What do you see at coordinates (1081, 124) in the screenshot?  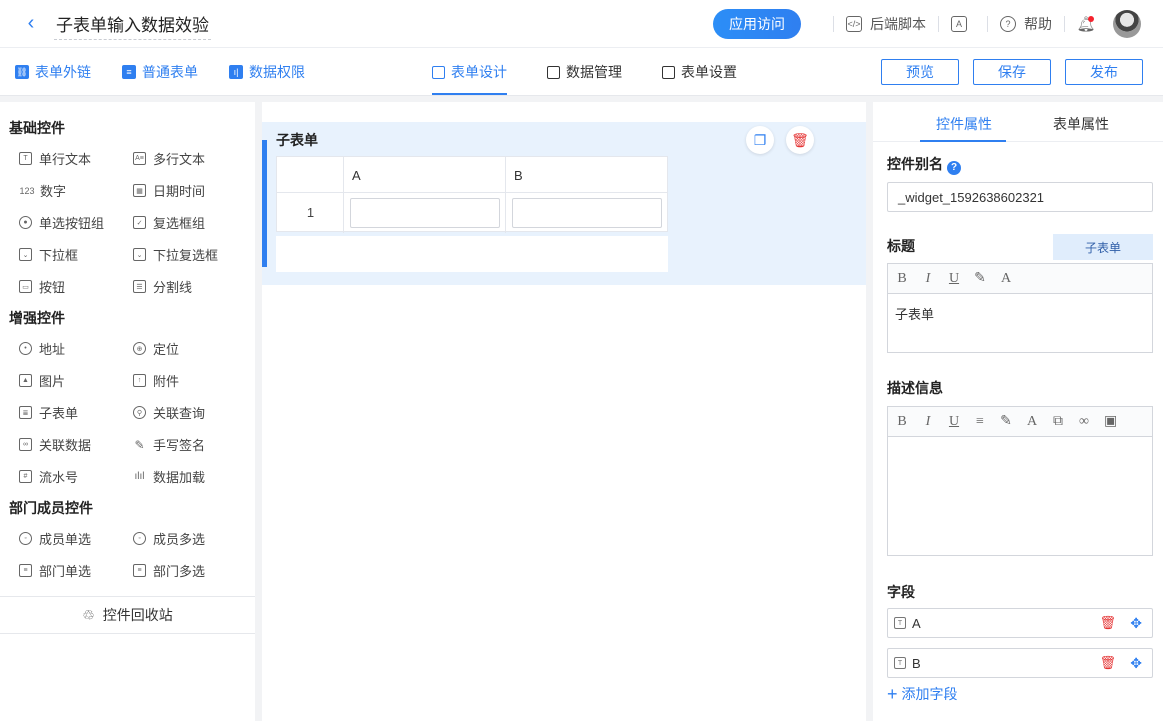 I see `tab-form-properties: 表单属性` at bounding box center [1081, 124].